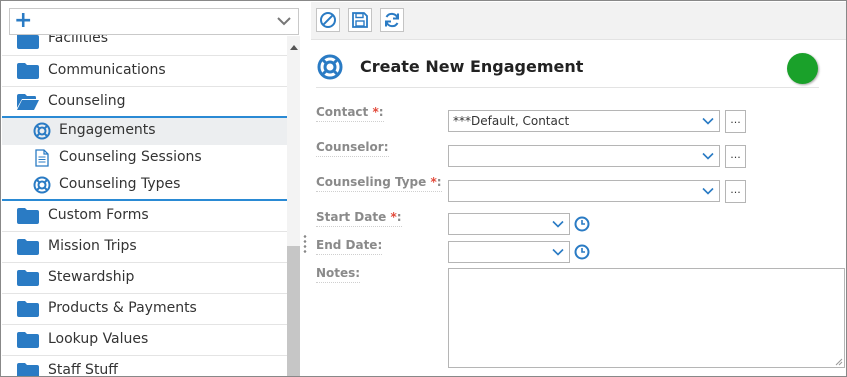 This screenshot has width=847, height=377. What do you see at coordinates (646, 318) in the screenshot?
I see `notes-textarea` at bounding box center [646, 318].